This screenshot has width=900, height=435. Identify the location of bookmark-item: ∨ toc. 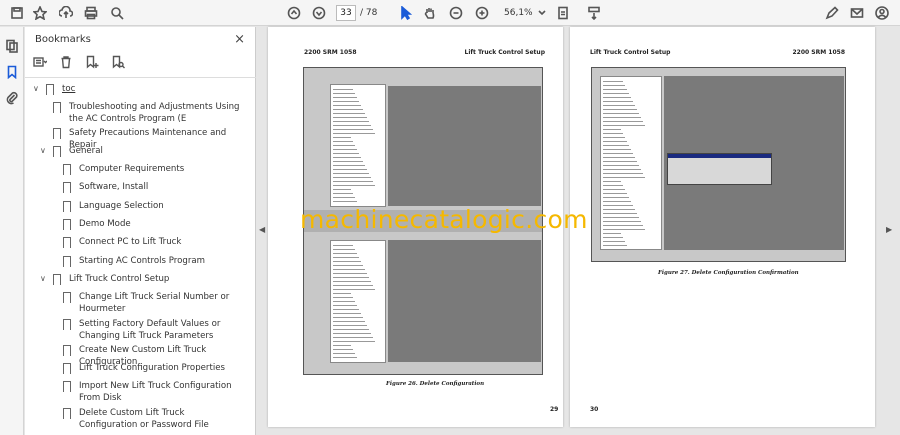
(54, 89).